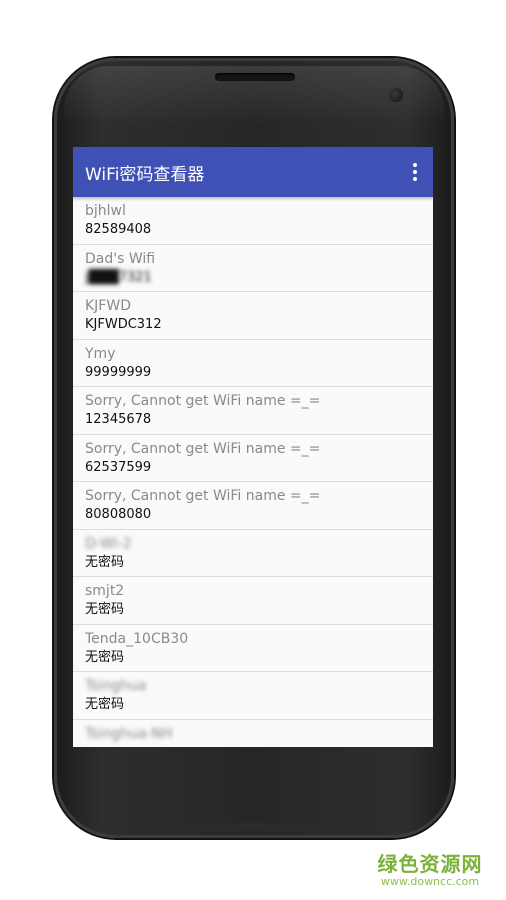 This screenshot has height=900, width=506. Describe the element at coordinates (253, 268) in the screenshot. I see `wifi-list-item: Dad's Wifi j███7321` at that location.